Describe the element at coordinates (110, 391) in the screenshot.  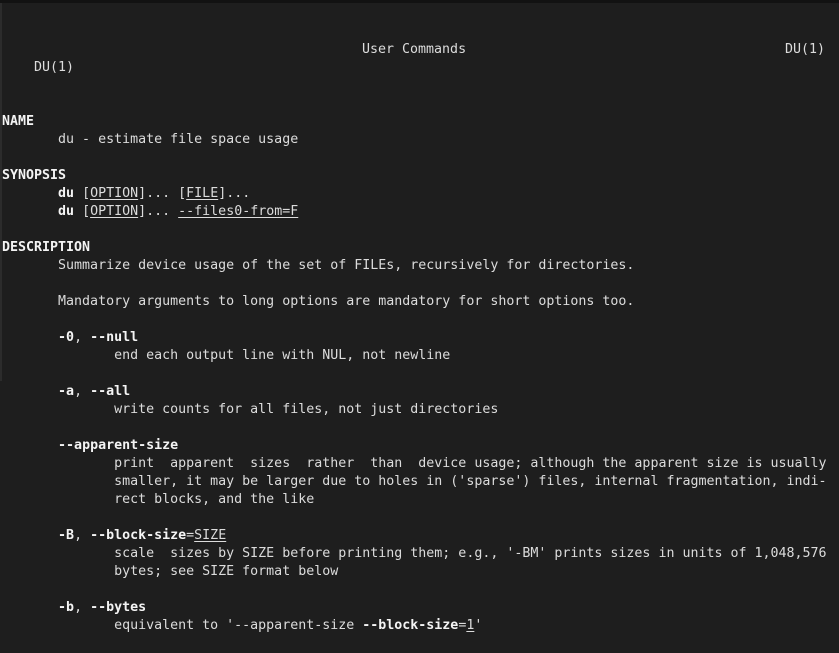
I see `bold-text: --all` at that location.